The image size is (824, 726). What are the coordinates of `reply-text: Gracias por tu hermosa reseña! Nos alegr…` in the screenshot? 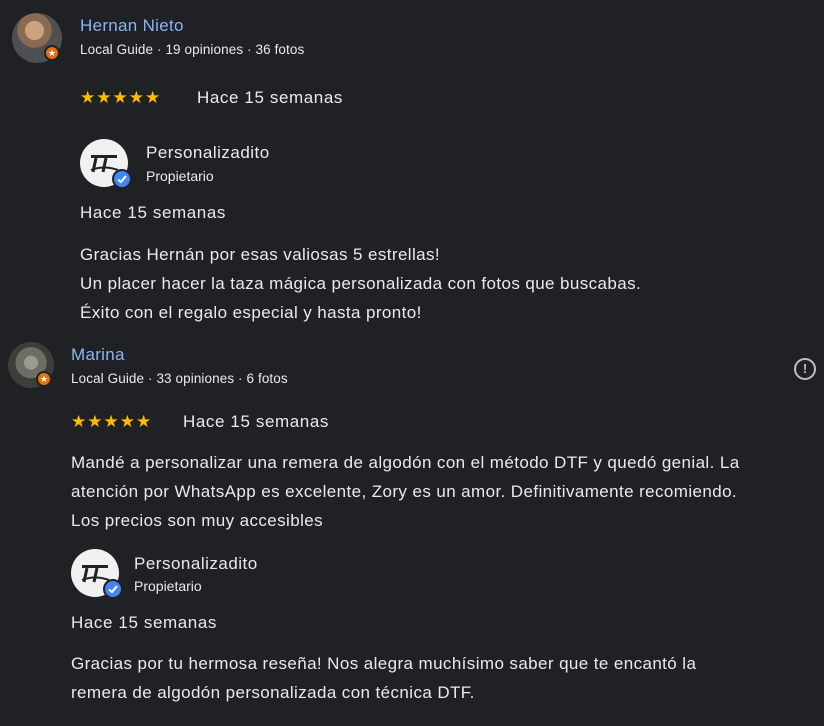 It's located at (384, 678).